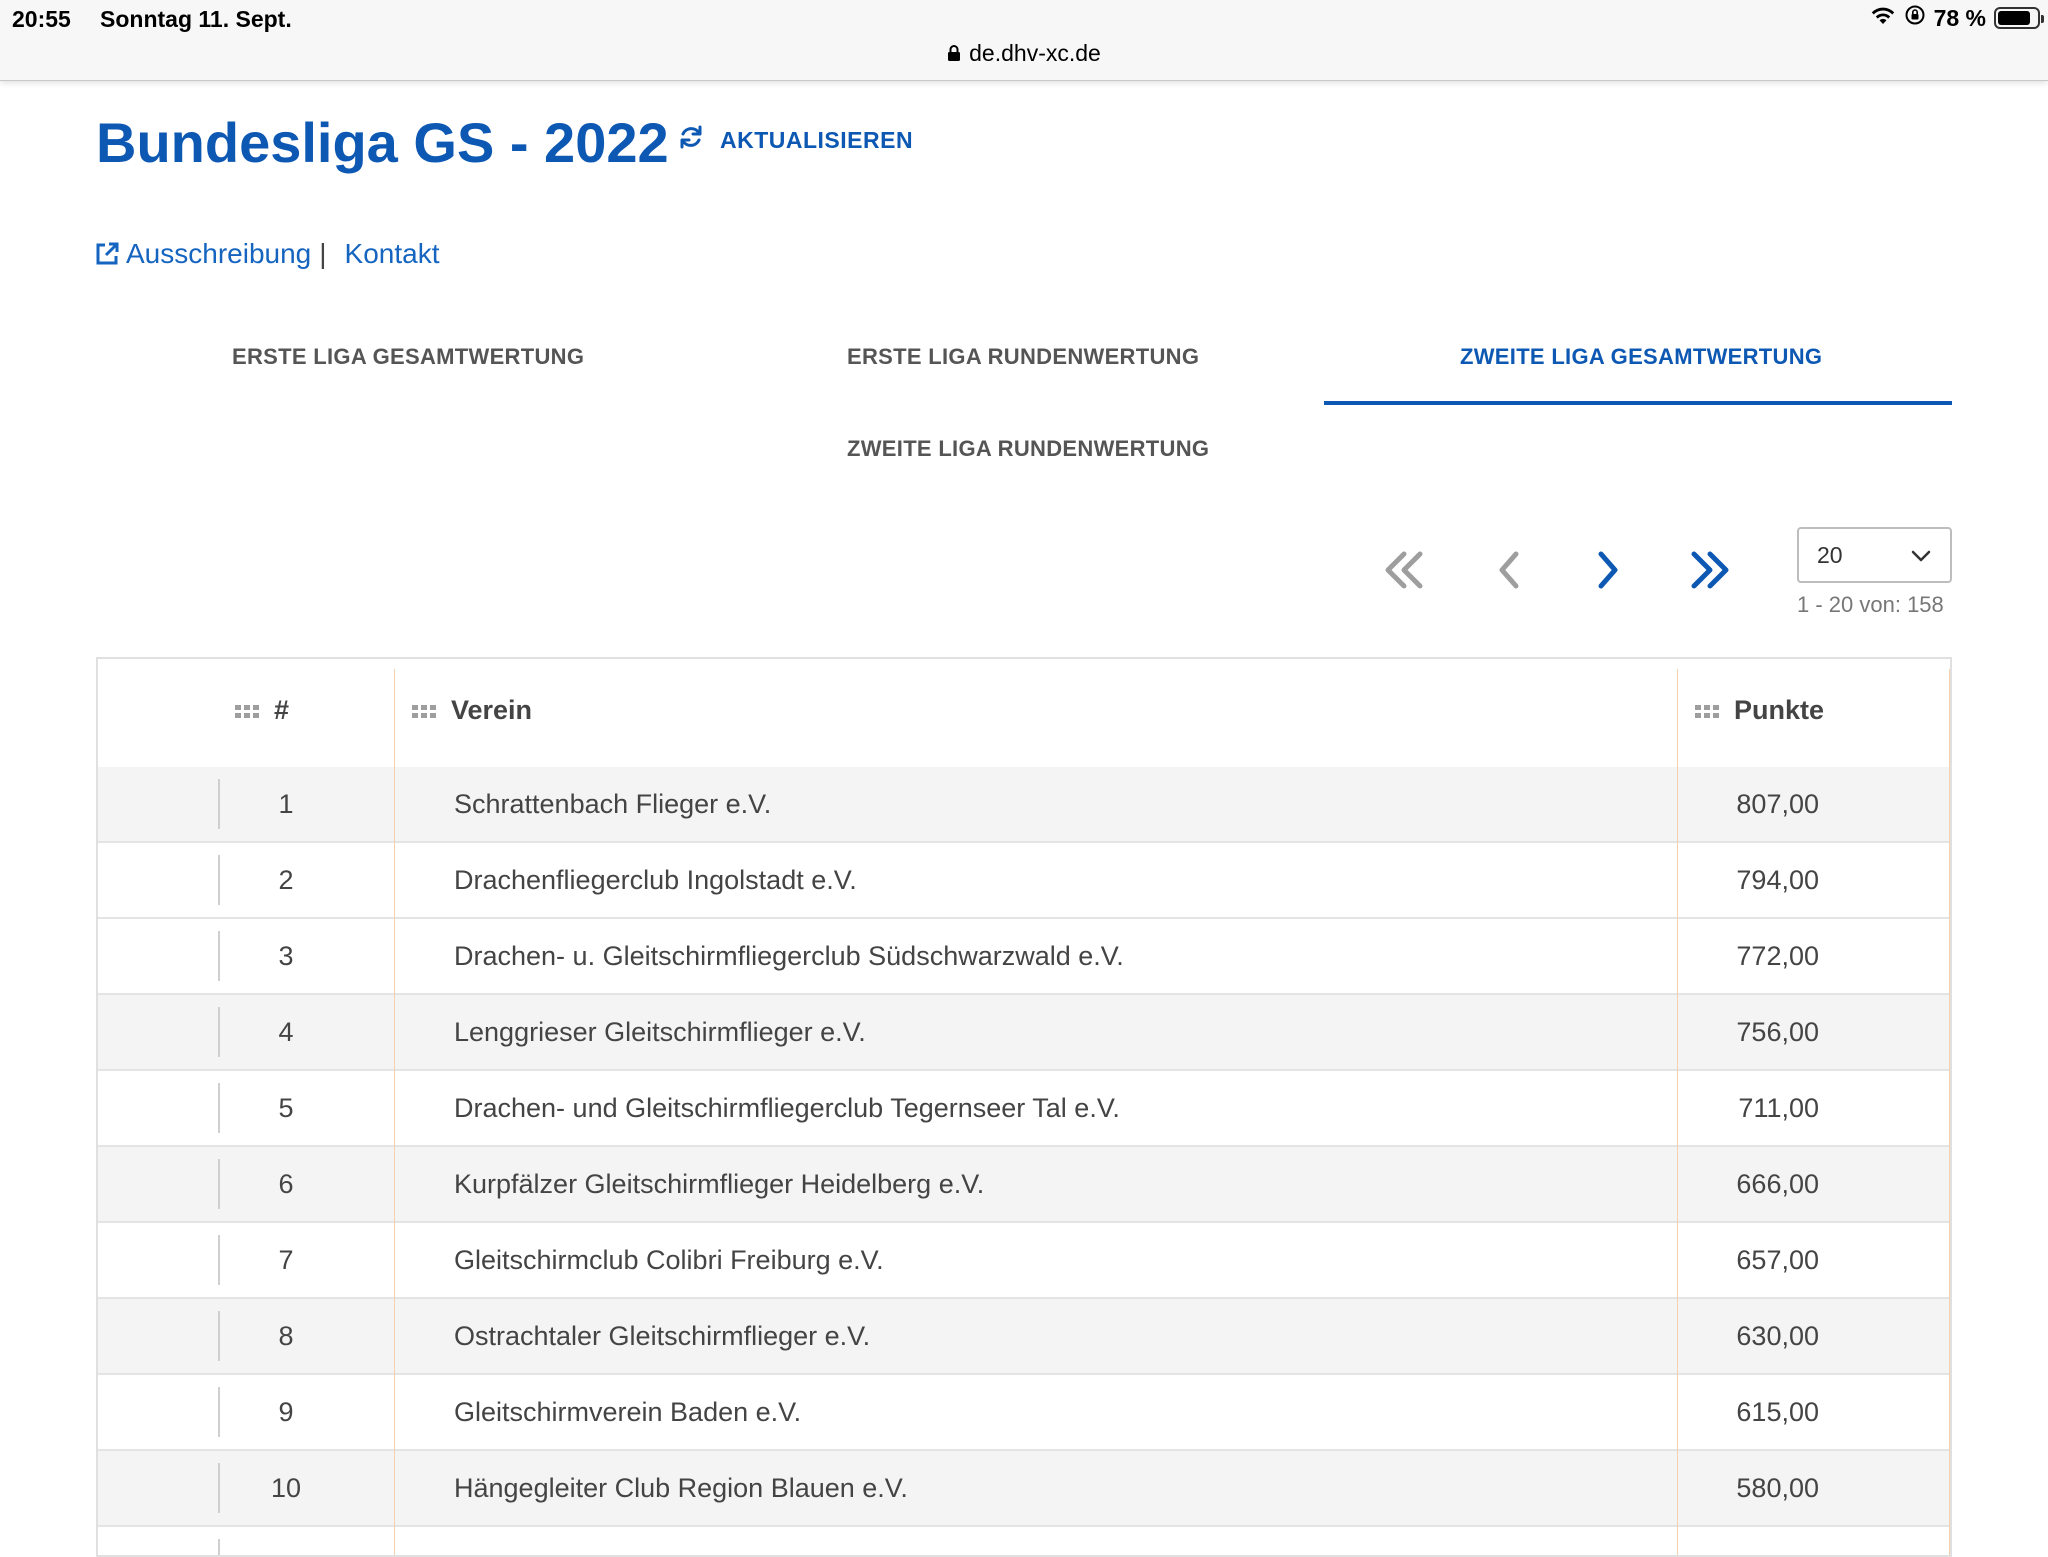  I want to click on pagination-range: 1 - 20 von: 158, so click(1870, 604).